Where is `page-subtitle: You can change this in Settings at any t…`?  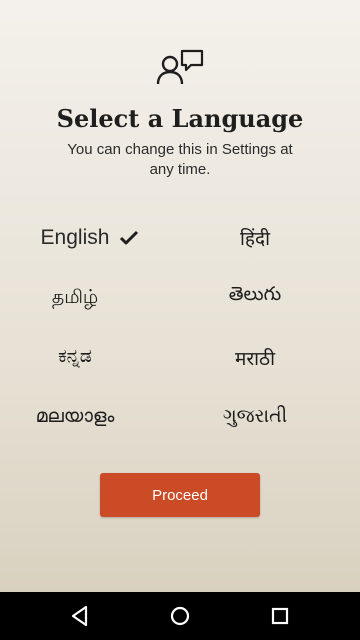
page-subtitle: You can change this in Settings at any t… is located at coordinates (180, 159).